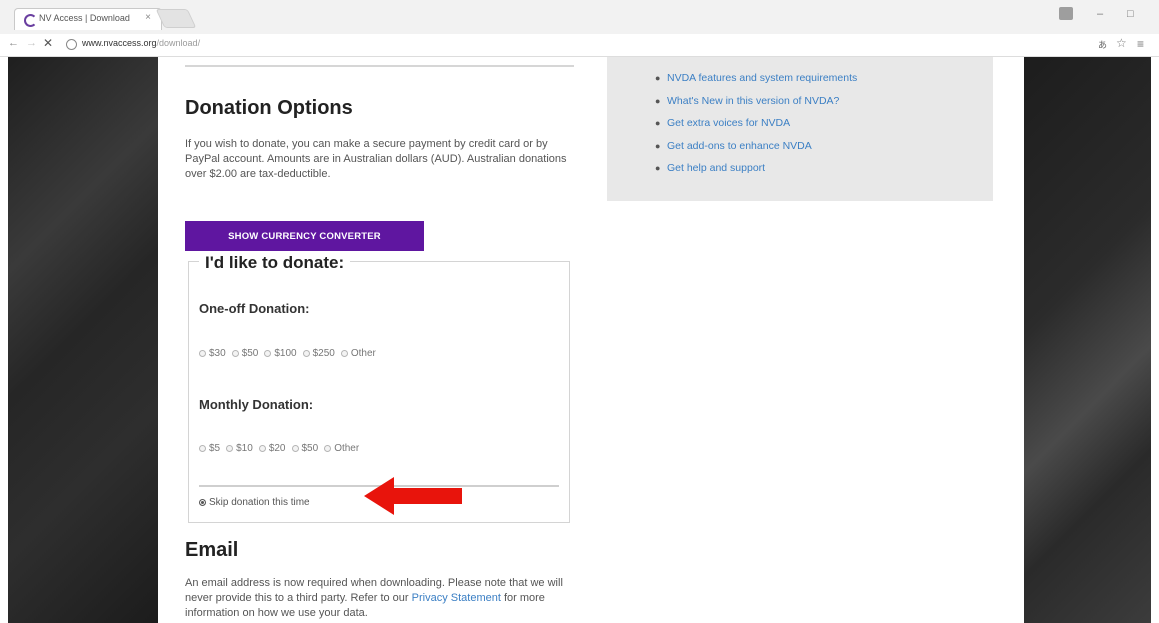 Image resolution: width=1159 pixels, height=623 pixels. What do you see at coordinates (148, 17) in the screenshot?
I see `tab-close-icon: ×` at bounding box center [148, 17].